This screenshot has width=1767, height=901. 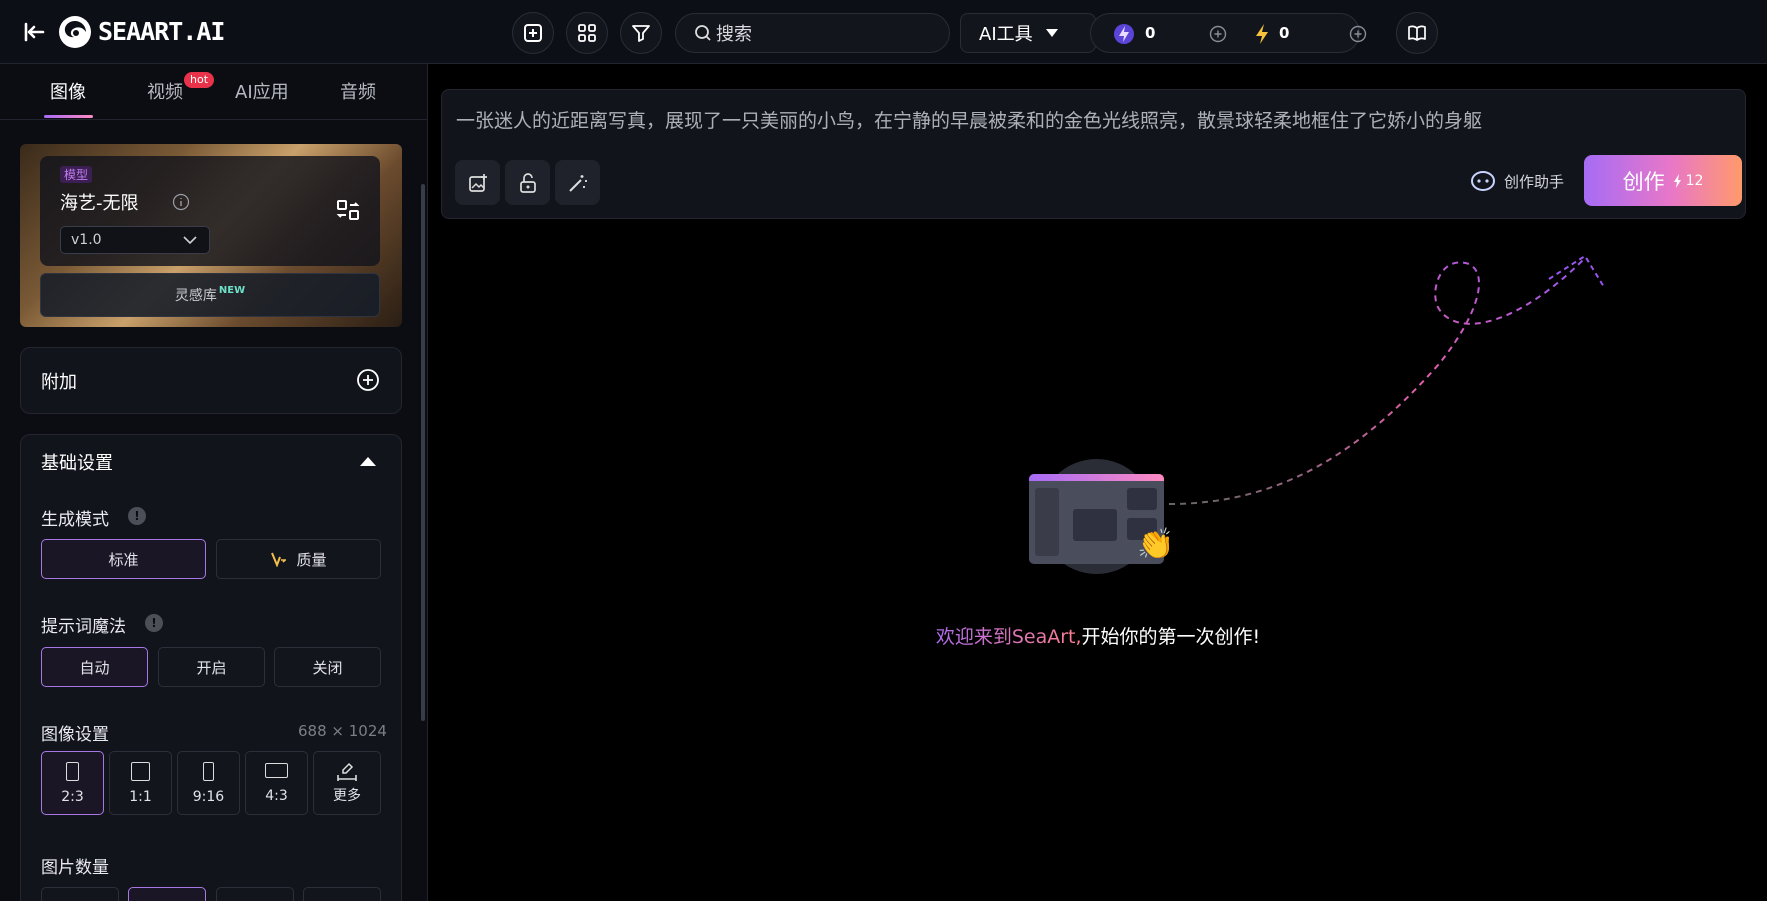 I want to click on addon-label: 附加, so click(x=59, y=382).